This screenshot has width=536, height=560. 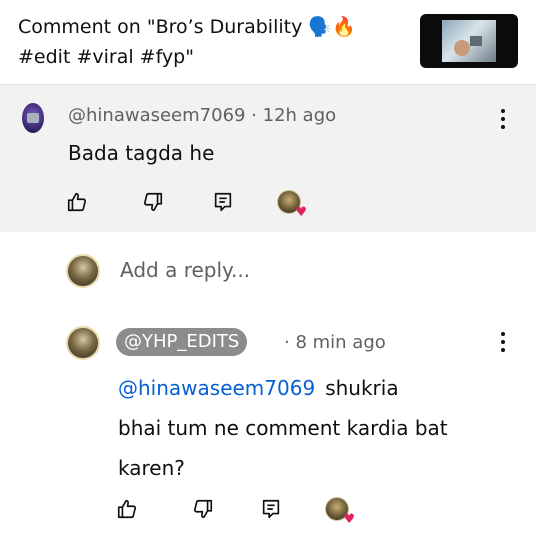 I want to click on video-title-line1: Comment on "Bro’s Durability 🗣️🔥, so click(x=187, y=27).